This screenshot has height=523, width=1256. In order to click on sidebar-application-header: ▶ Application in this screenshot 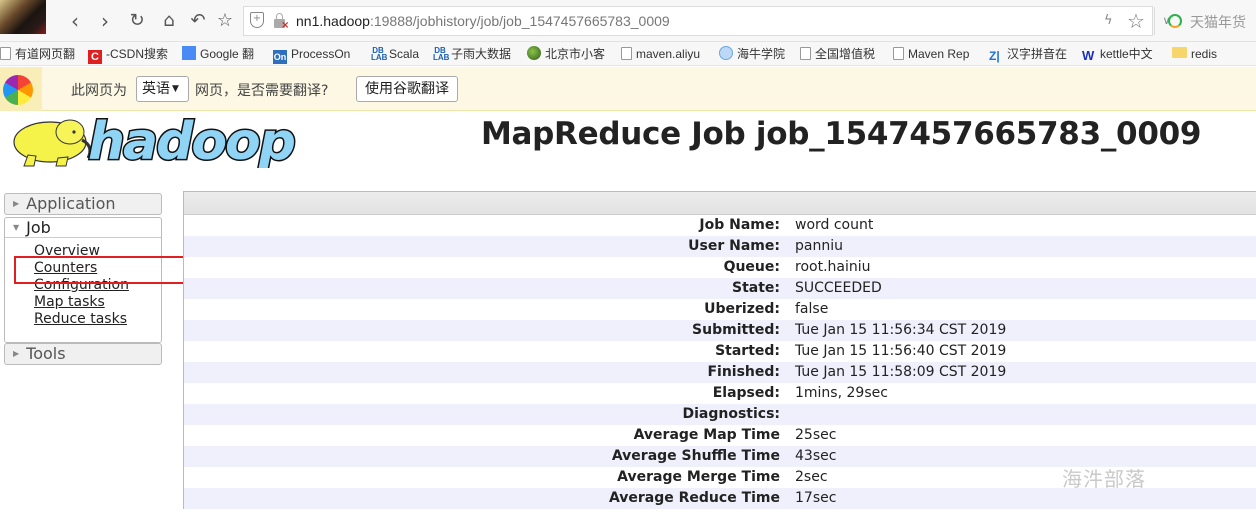, I will do `click(83, 204)`.